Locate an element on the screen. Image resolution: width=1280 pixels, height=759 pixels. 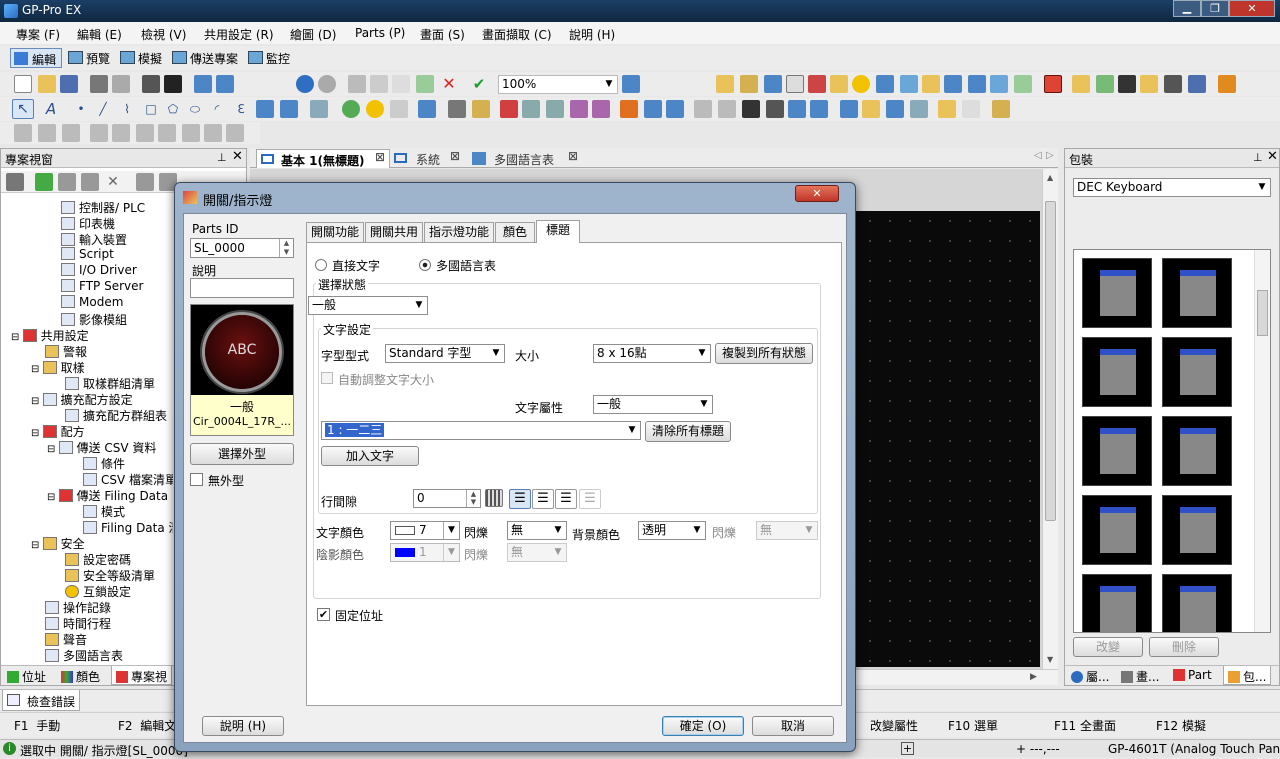
scroll-right-icon: ▶ is located at coordinates (1033, 677).